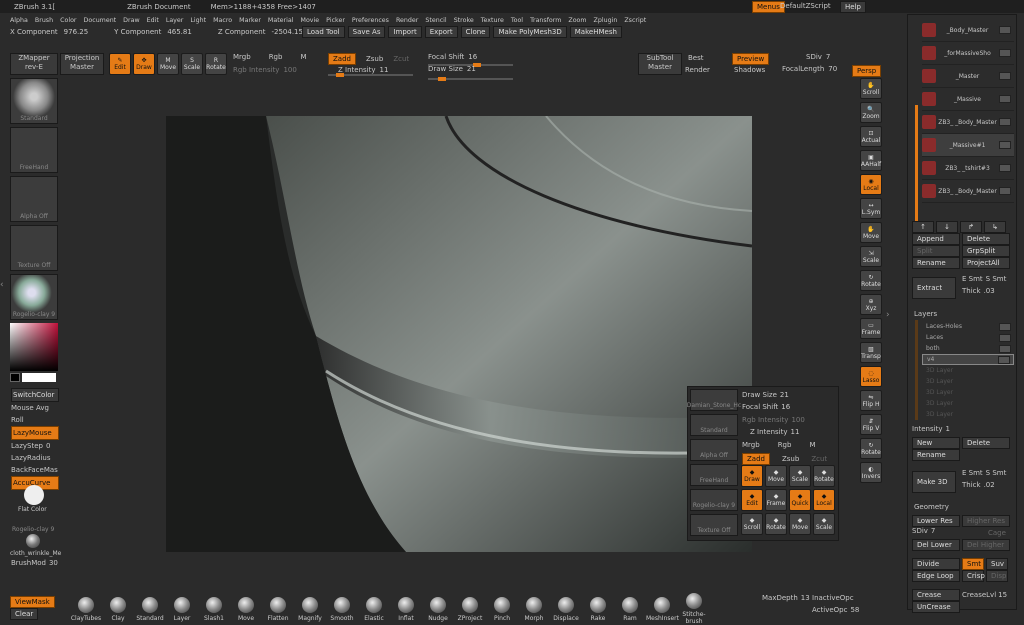 This screenshot has height=625, width=1024. Describe the element at coordinates (971, 227) in the screenshot. I see `move-up-icon: ↱` at that location.